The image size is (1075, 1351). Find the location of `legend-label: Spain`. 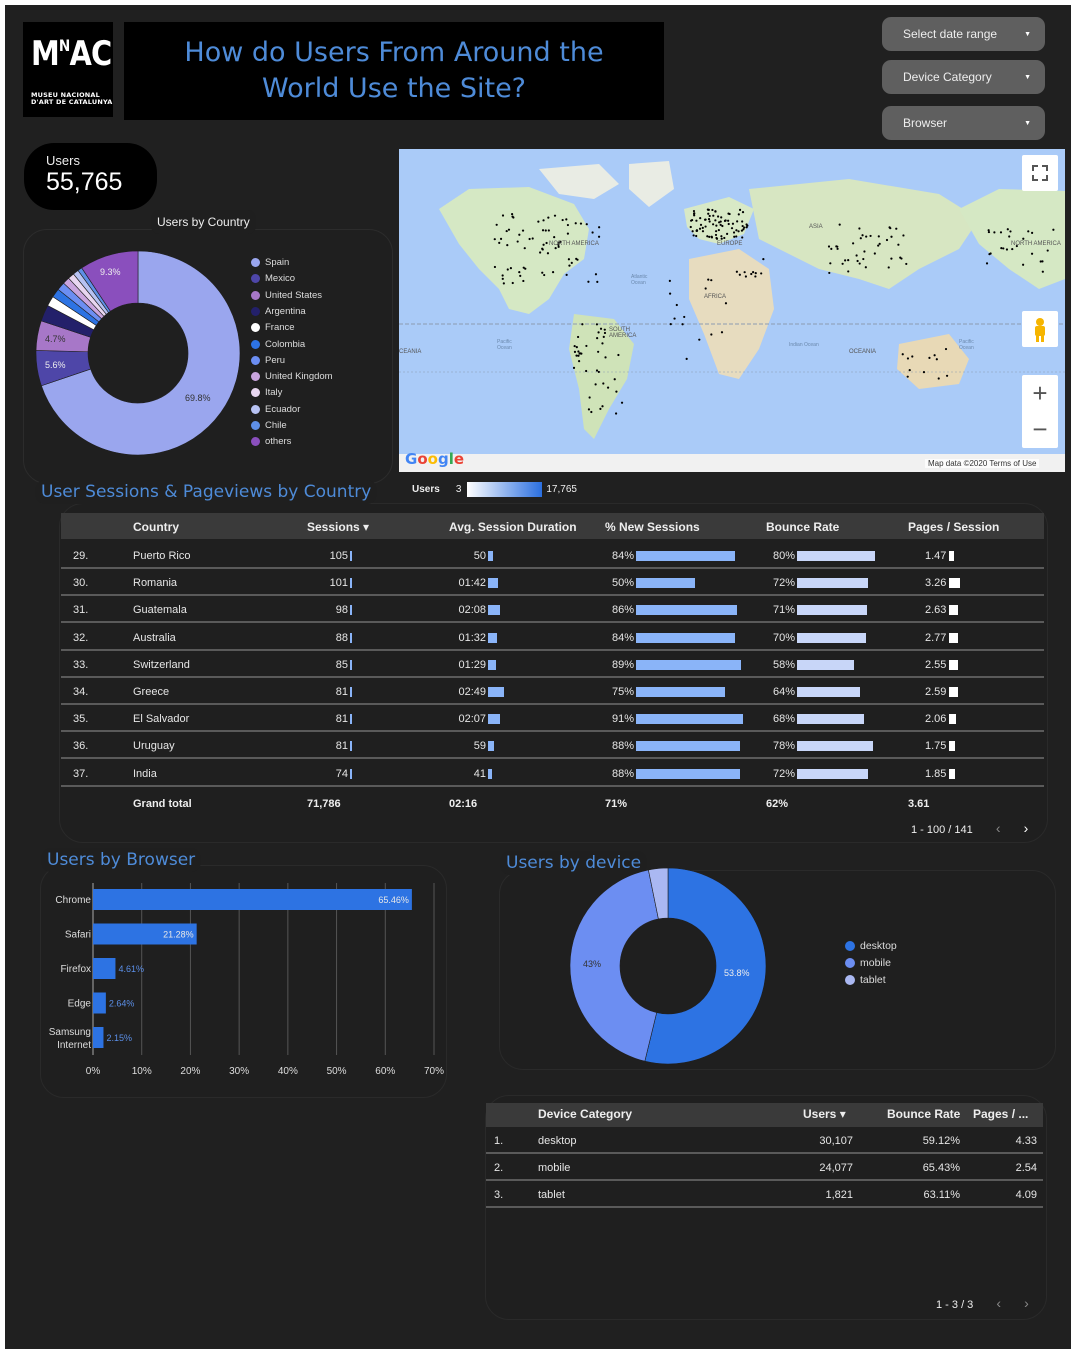

legend-label: Spain is located at coordinates (277, 262).